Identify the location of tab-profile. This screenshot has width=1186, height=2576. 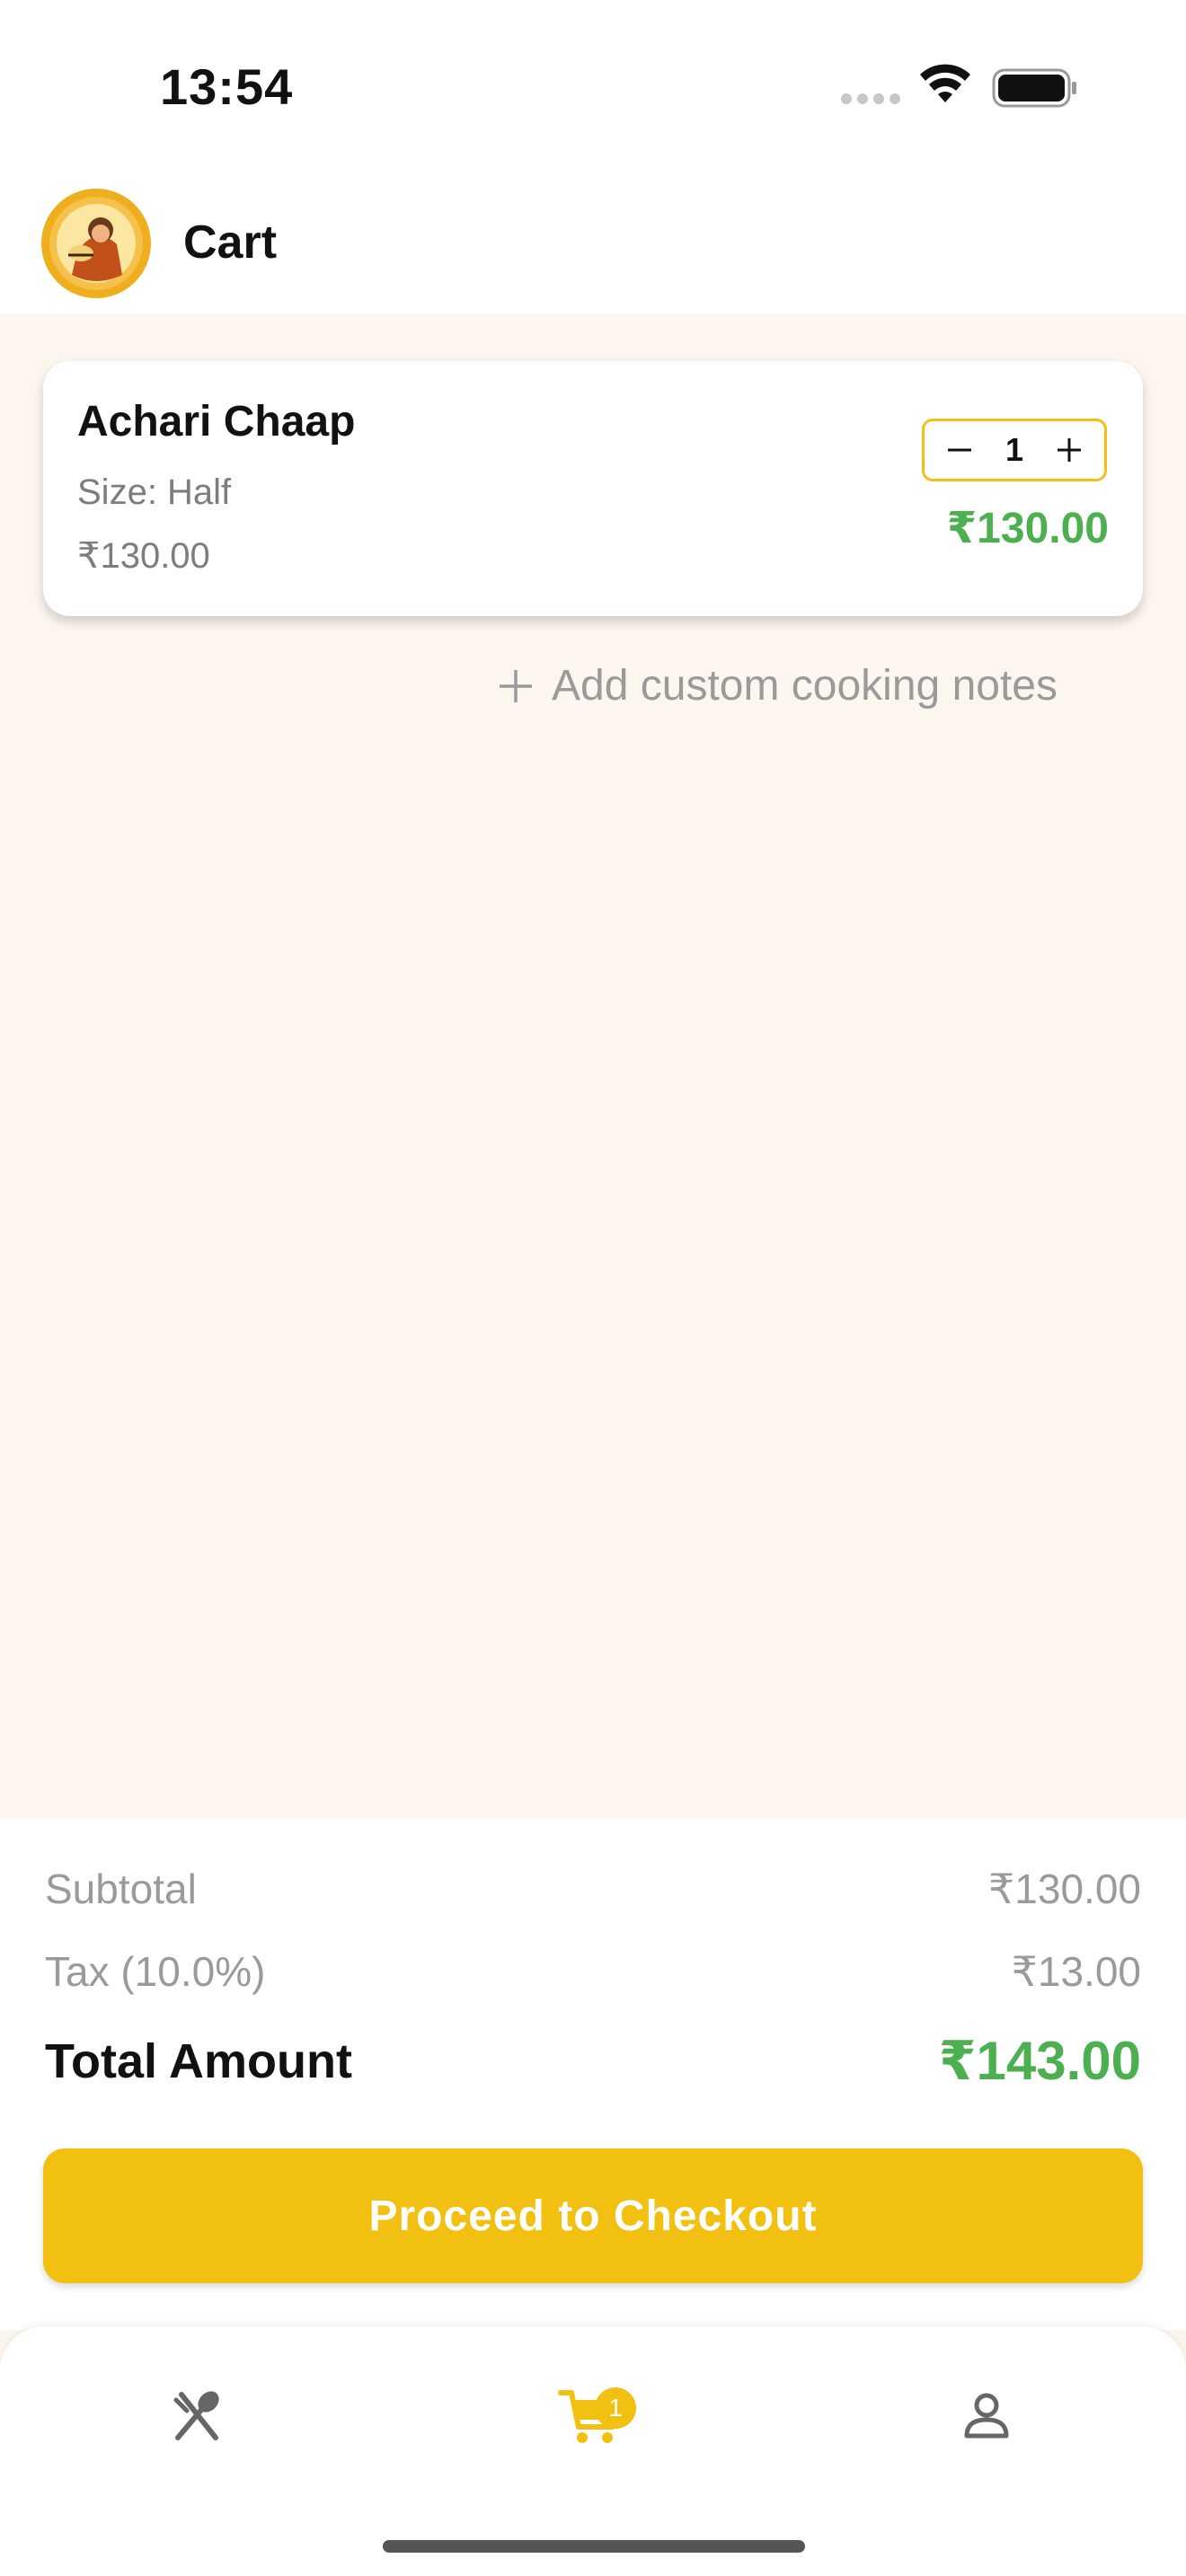
(986, 2416).